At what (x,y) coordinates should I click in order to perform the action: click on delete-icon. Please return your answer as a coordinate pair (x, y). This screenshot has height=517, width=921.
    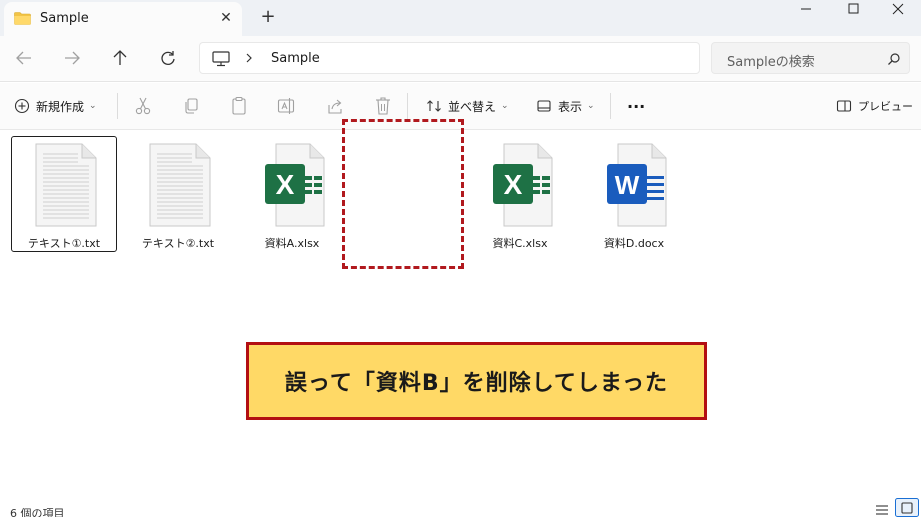
    Looking at the image, I should click on (383, 106).